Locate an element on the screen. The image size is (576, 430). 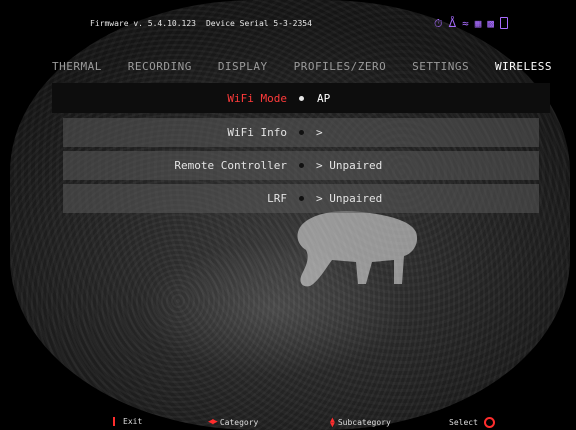
tab-recording: RECORDING is located at coordinates (160, 66).